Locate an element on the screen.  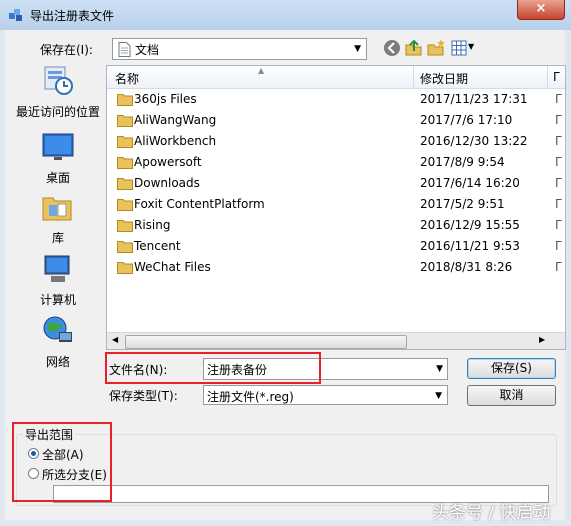
save-in-value: 文档 is located at coordinates (147, 50).